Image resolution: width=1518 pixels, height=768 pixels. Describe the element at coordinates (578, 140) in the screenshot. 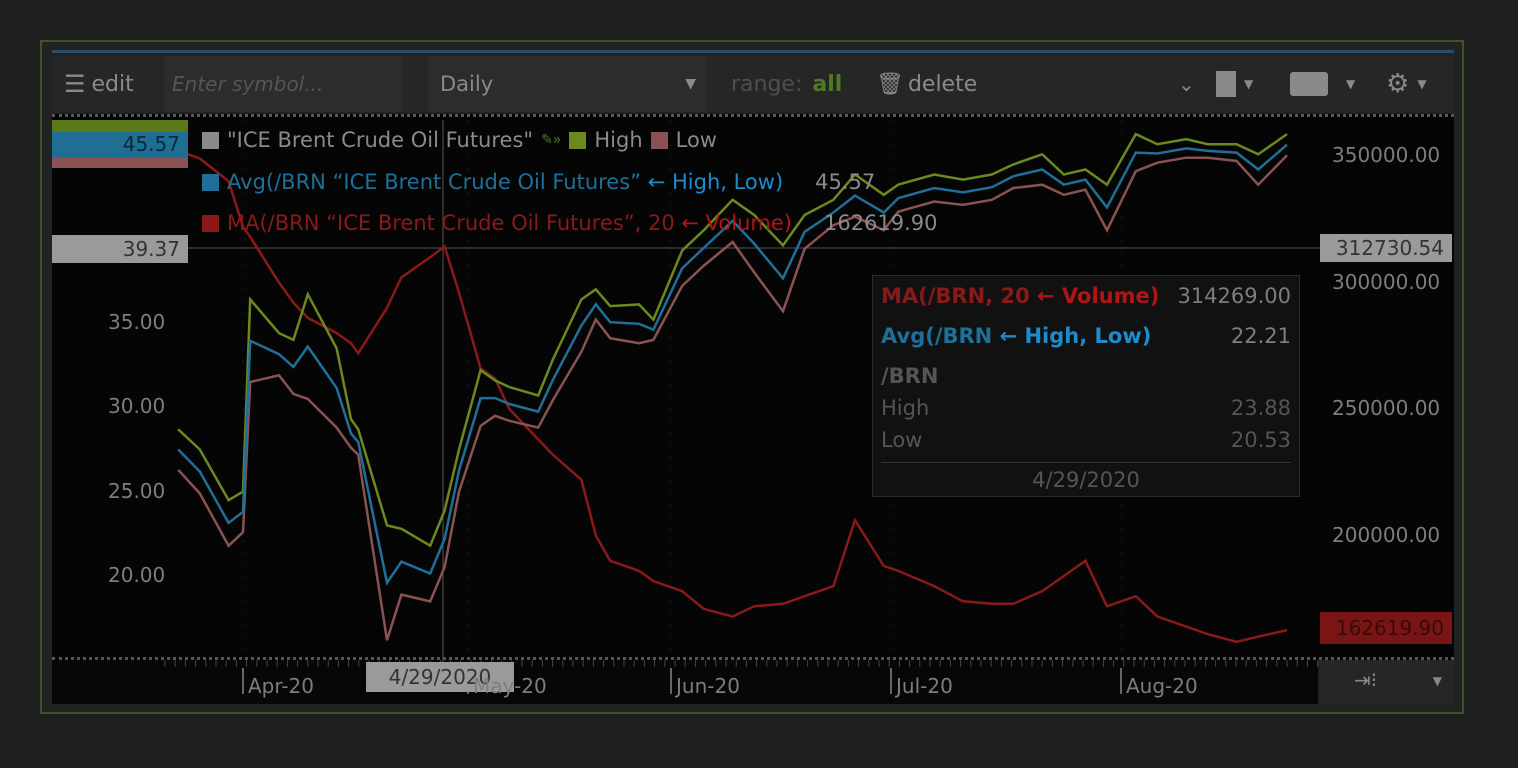

I see `legend-high-swatch` at that location.